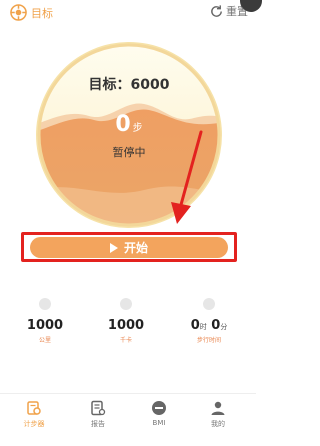  Describe the element at coordinates (45, 304) in the screenshot. I see `distance-icon` at that location.